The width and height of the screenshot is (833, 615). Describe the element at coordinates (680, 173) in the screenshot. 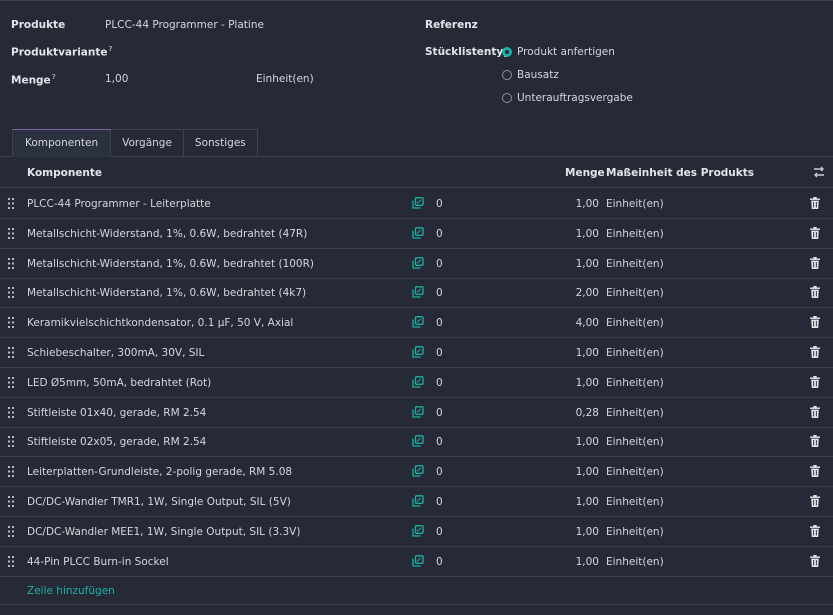

I see `column-header-uom: Maßeinheit des Produkts` at that location.